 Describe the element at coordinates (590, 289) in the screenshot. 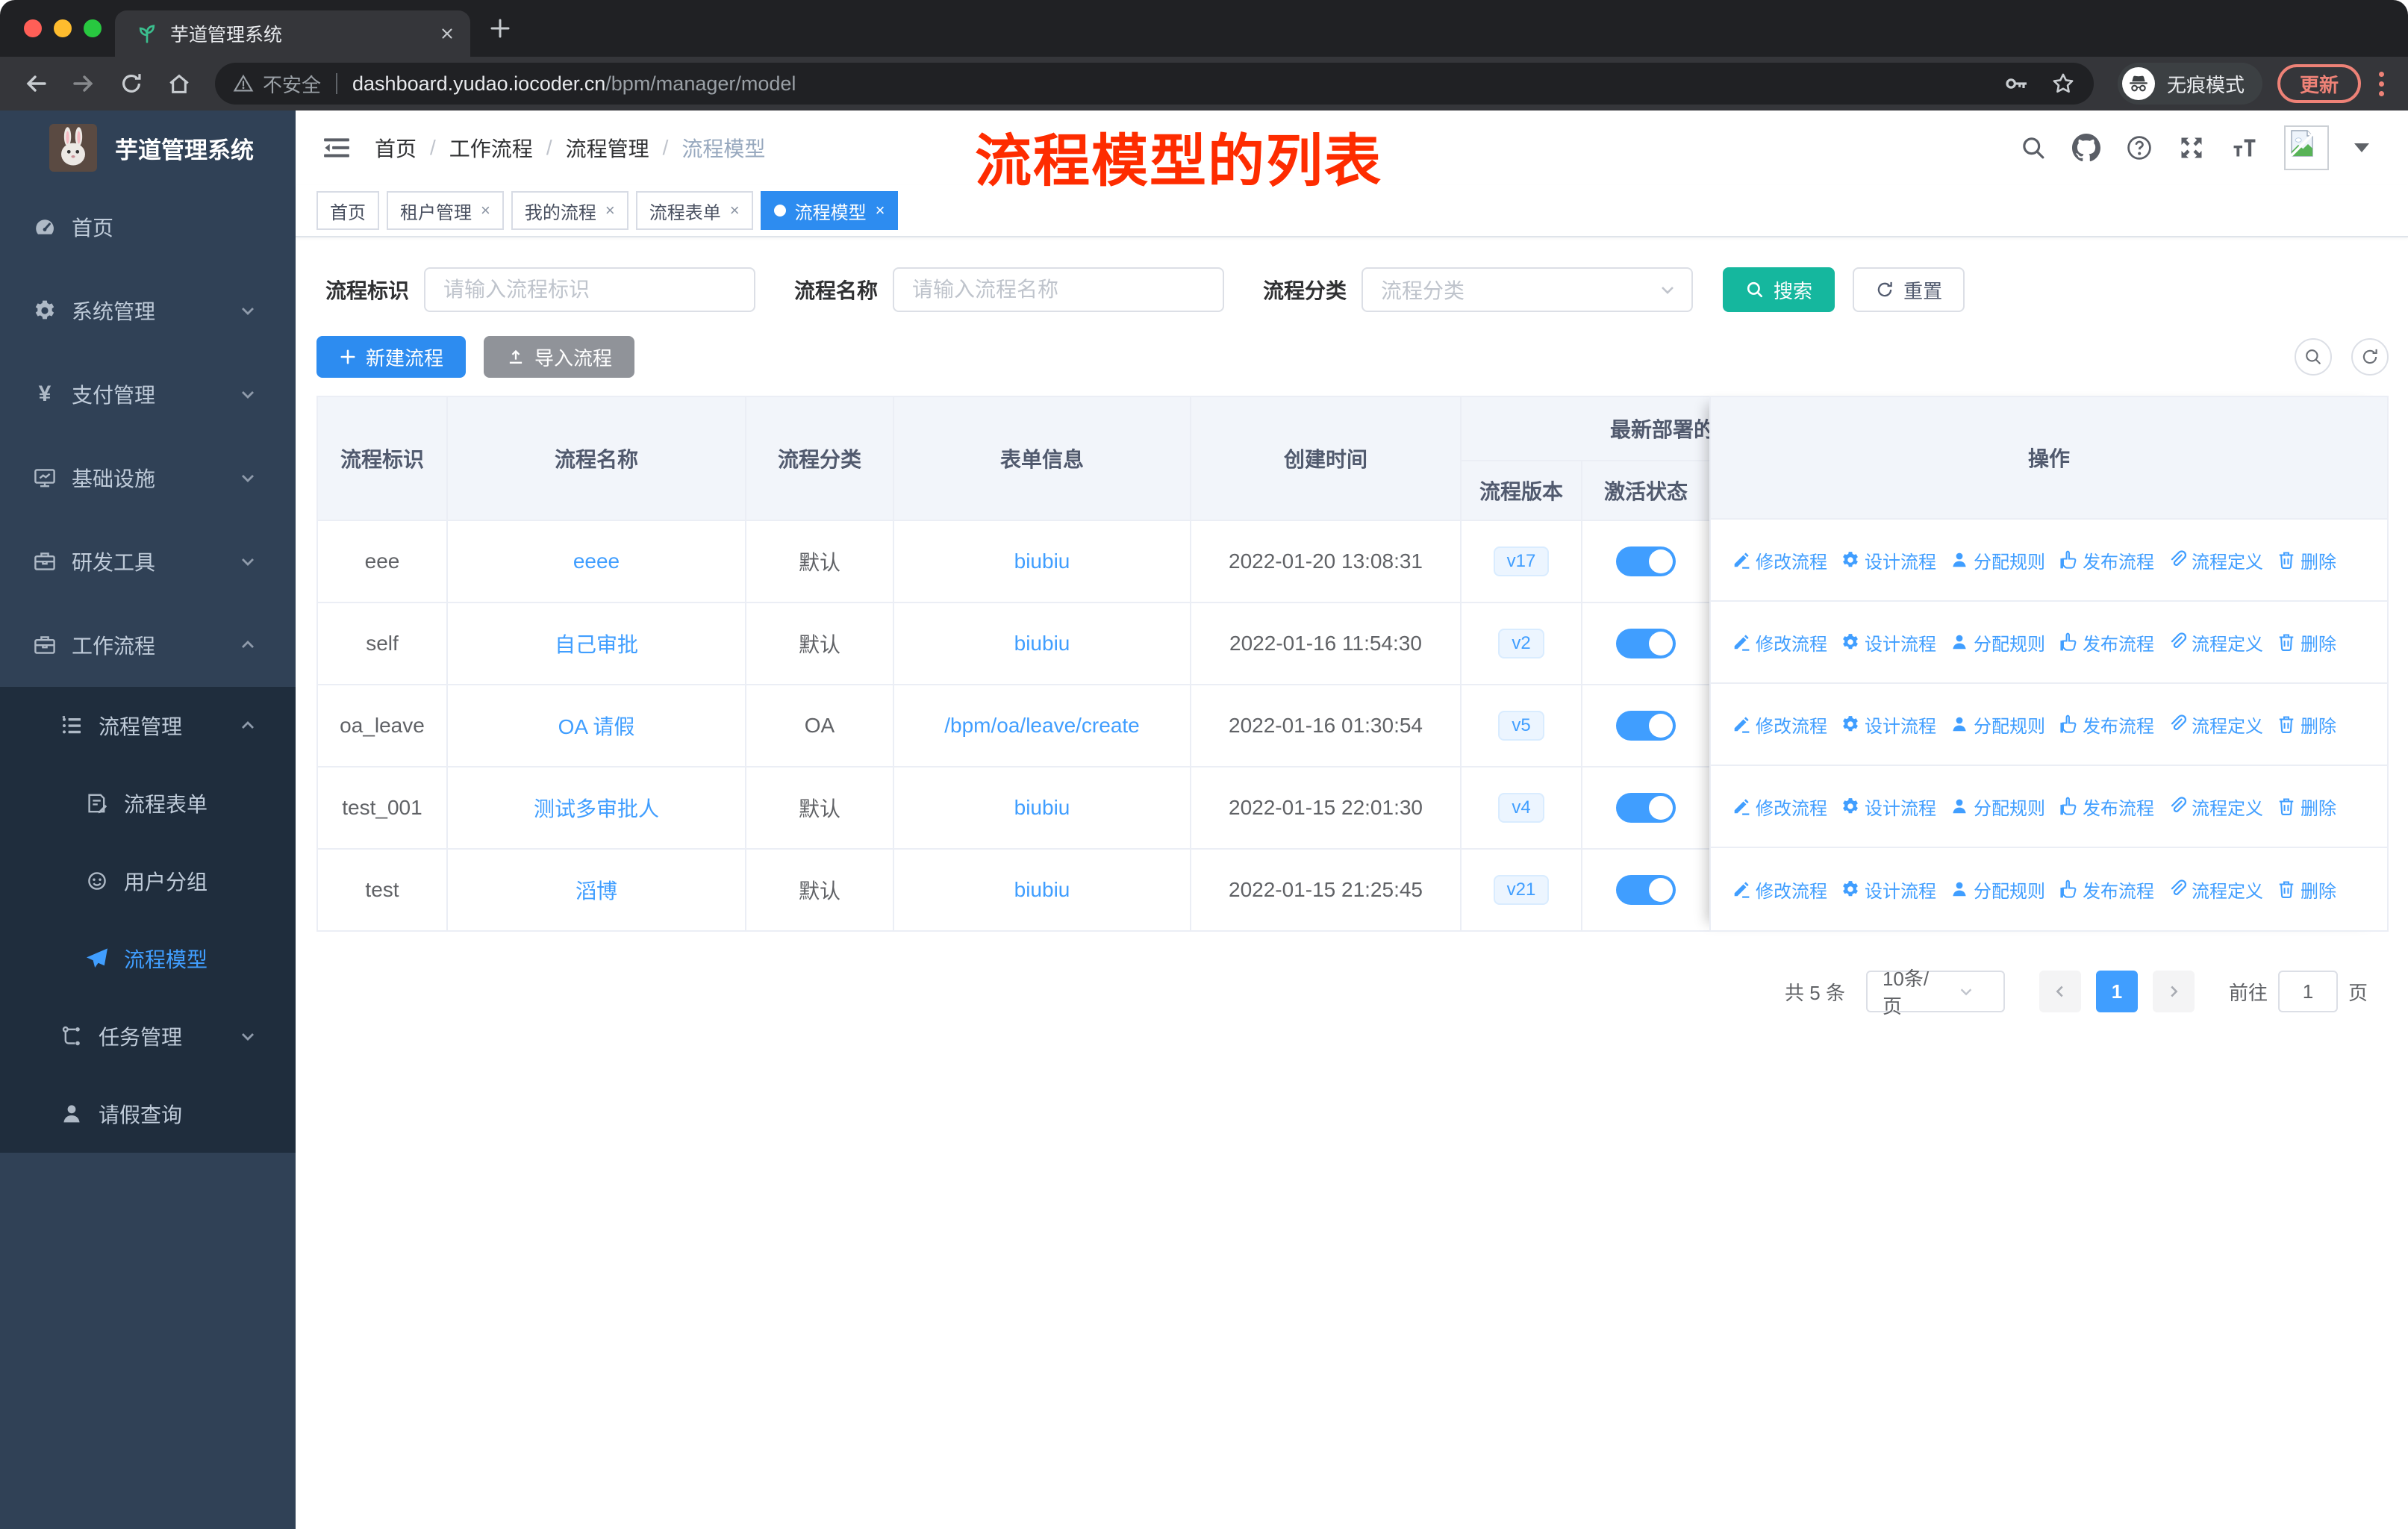

I see `process-key-input` at that location.